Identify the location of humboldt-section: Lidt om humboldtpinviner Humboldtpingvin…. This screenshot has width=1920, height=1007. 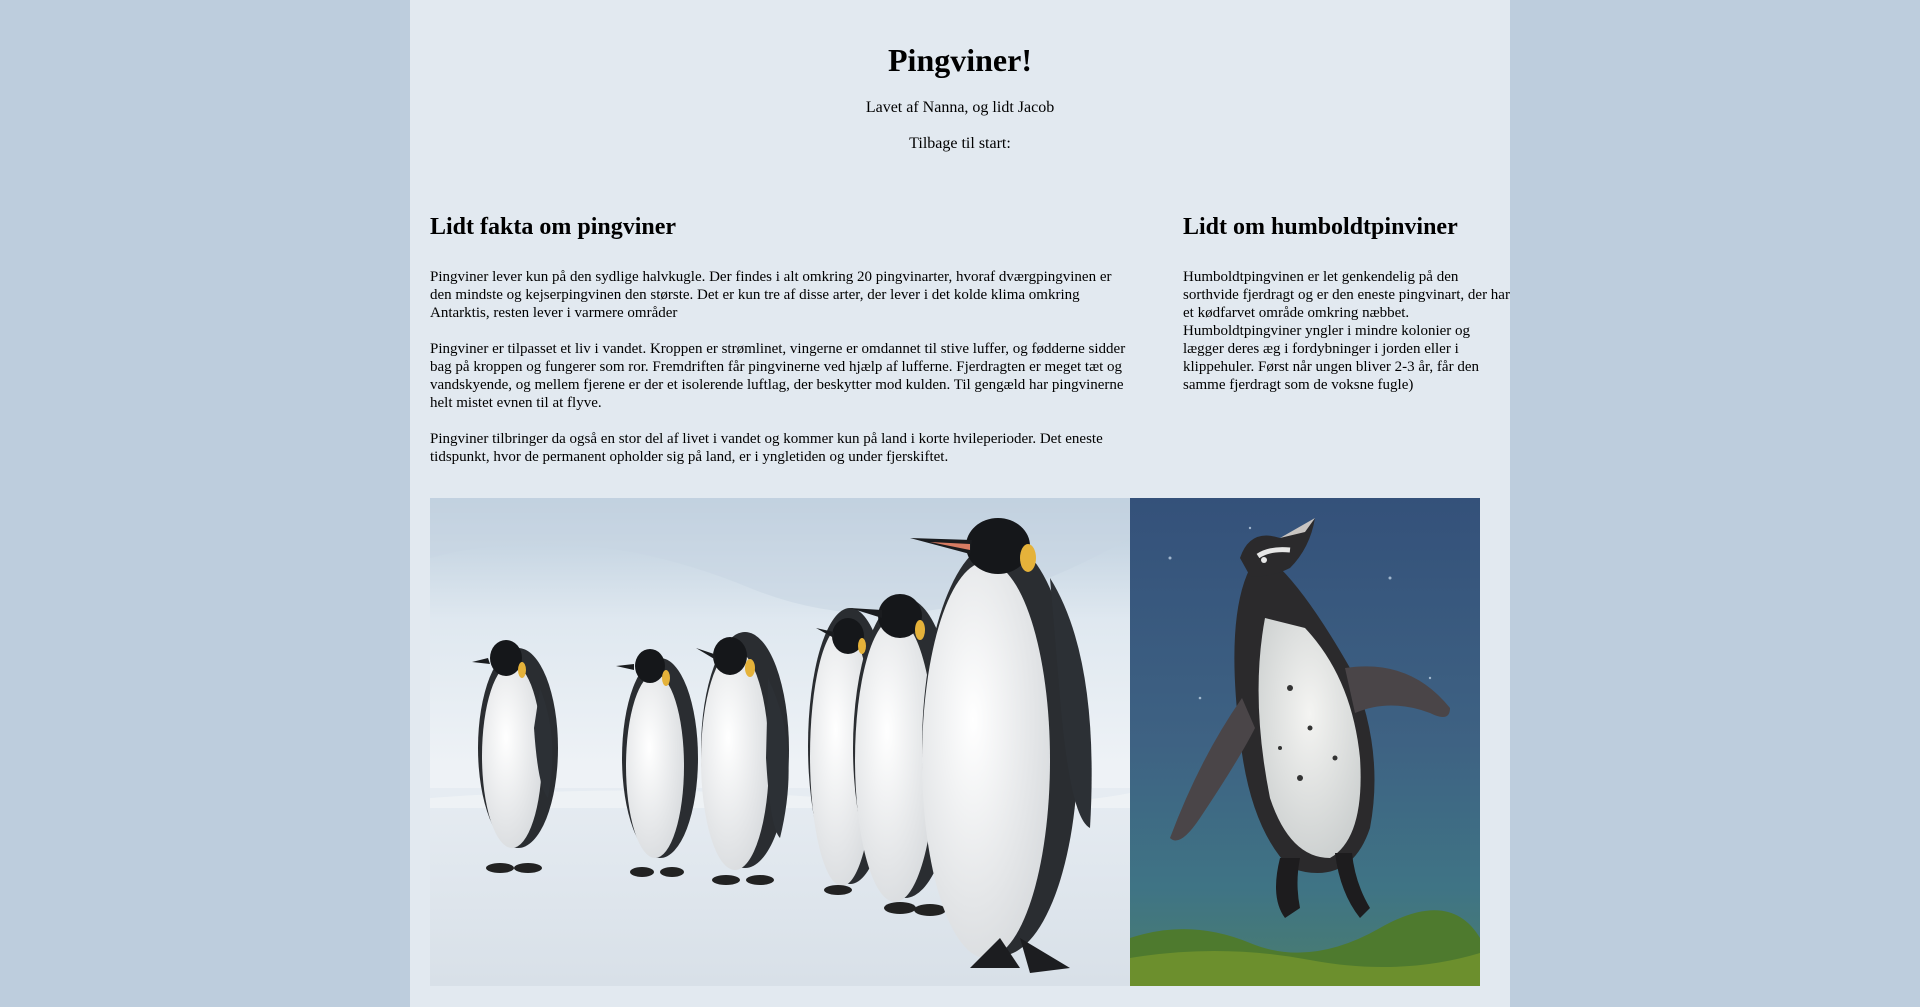
(1348, 311).